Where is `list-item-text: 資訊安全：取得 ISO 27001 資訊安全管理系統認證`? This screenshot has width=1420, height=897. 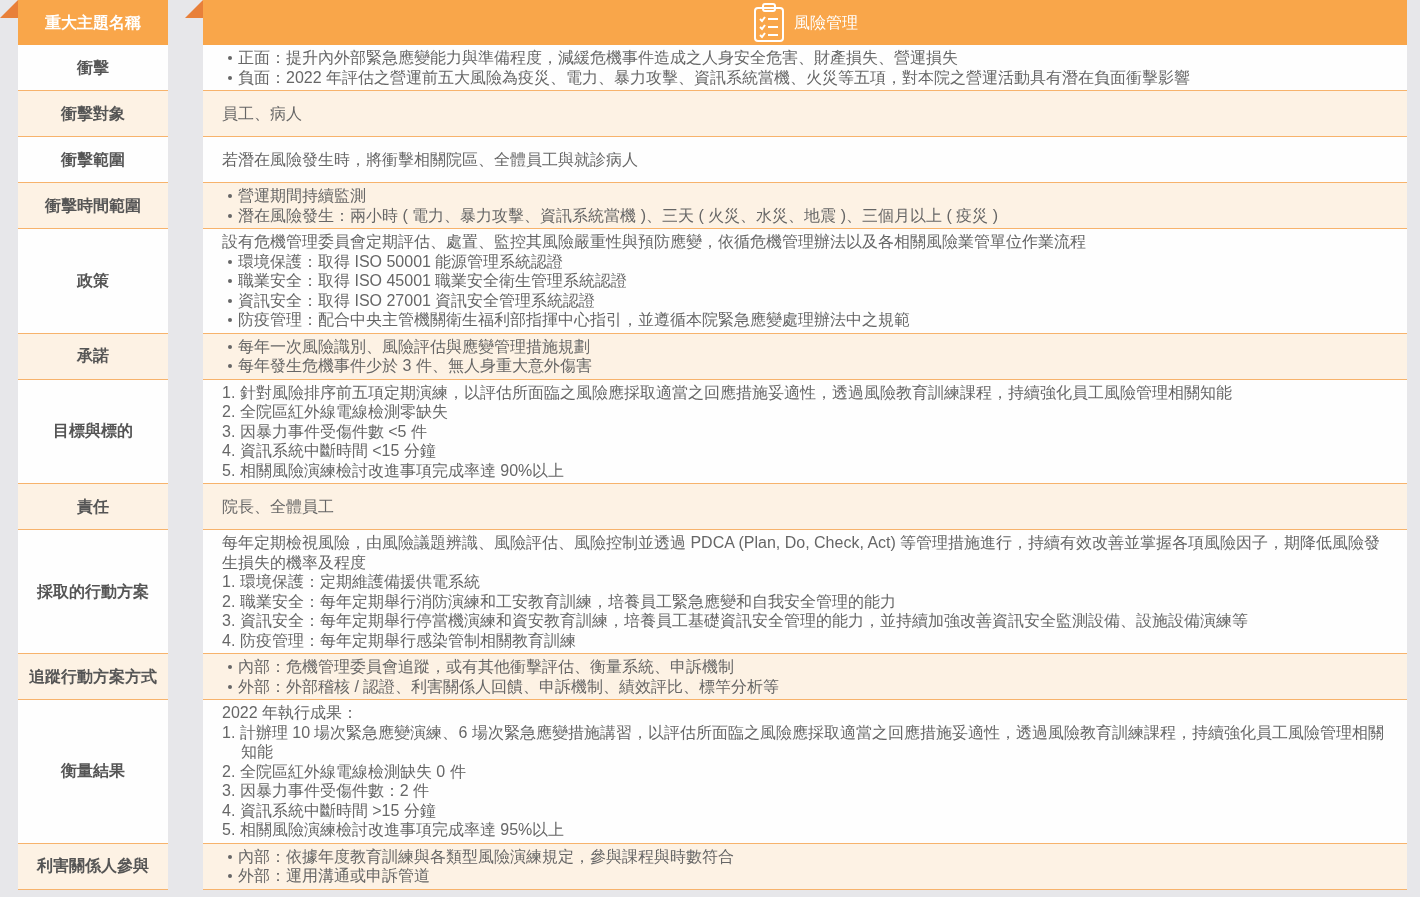 list-item-text: 資訊安全：取得 ISO 27001 資訊安全管理系統認證 is located at coordinates (417, 300).